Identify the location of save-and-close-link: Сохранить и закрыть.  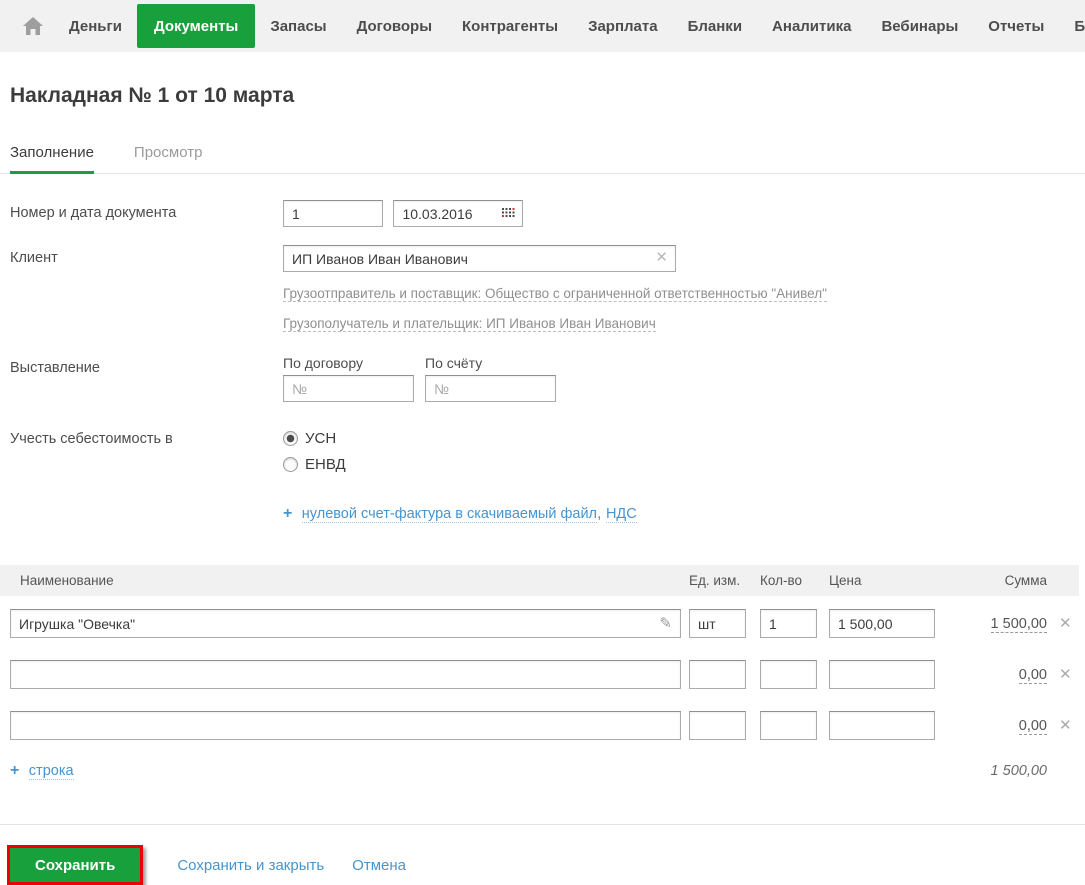
(250, 865).